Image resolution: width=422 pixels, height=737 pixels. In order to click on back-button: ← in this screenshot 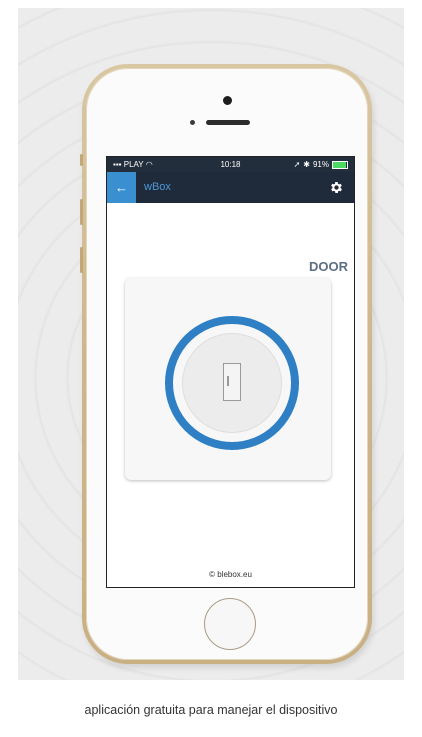, I will do `click(121, 187)`.